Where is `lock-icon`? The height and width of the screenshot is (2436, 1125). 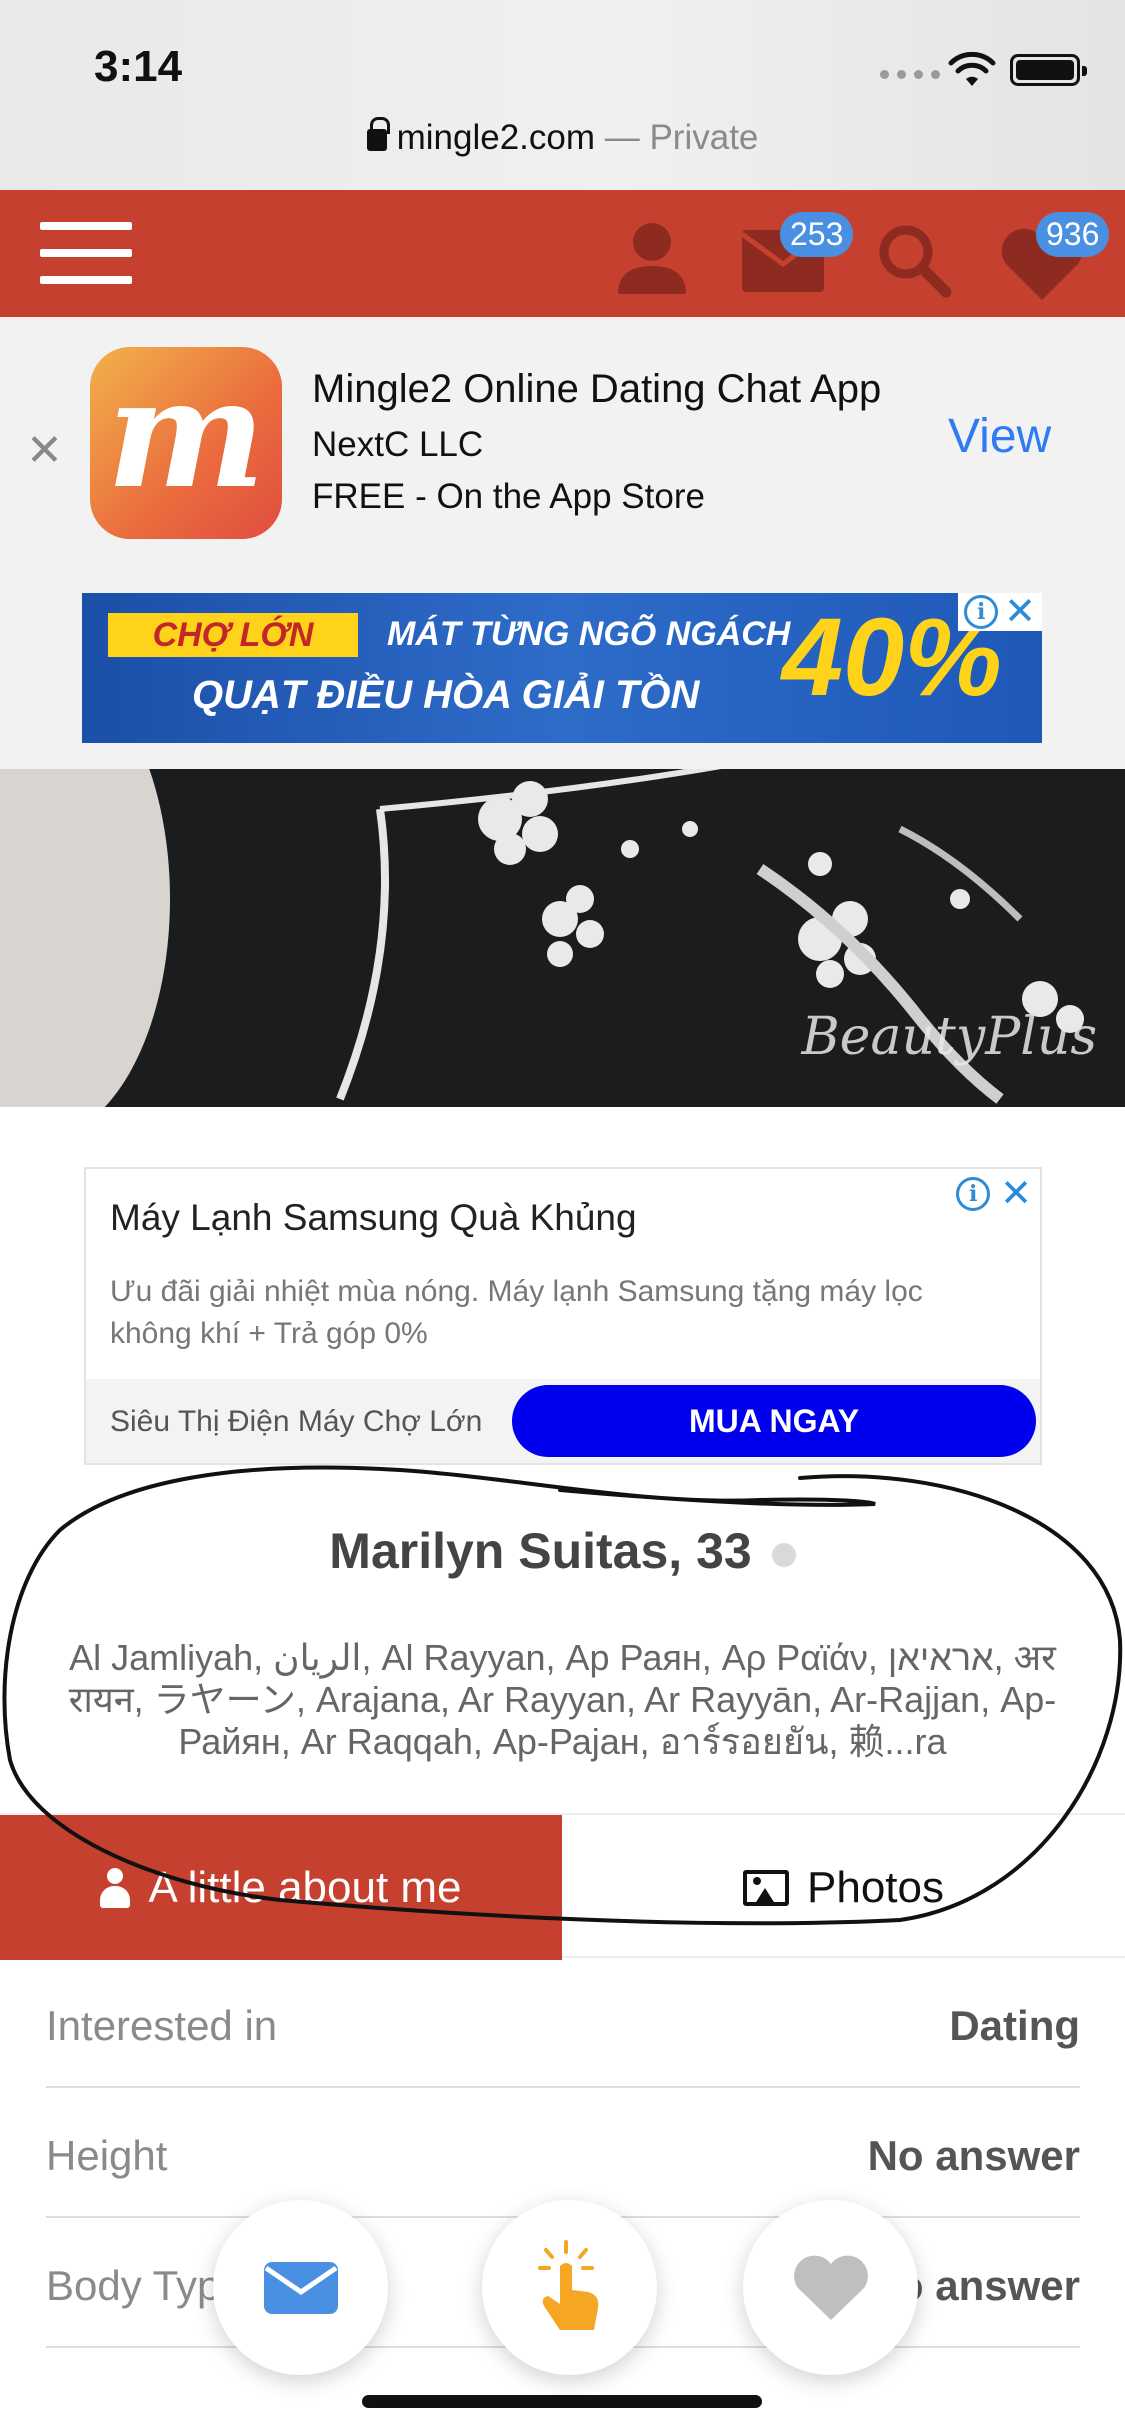 lock-icon is located at coordinates (378, 134).